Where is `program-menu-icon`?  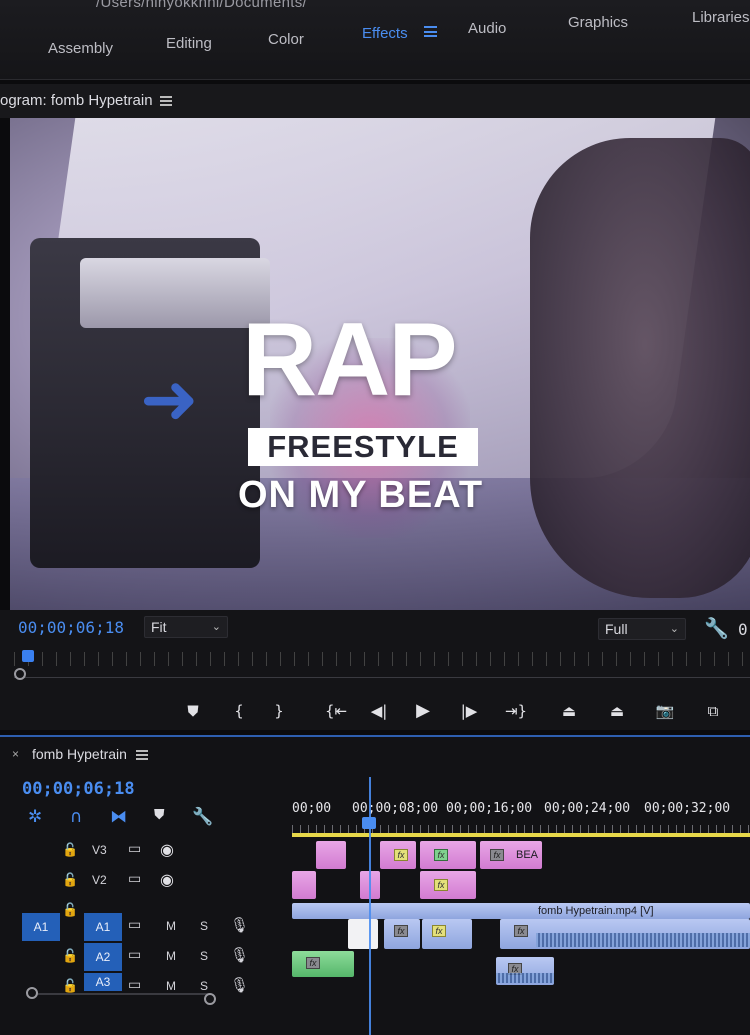 program-menu-icon is located at coordinates (166, 101).